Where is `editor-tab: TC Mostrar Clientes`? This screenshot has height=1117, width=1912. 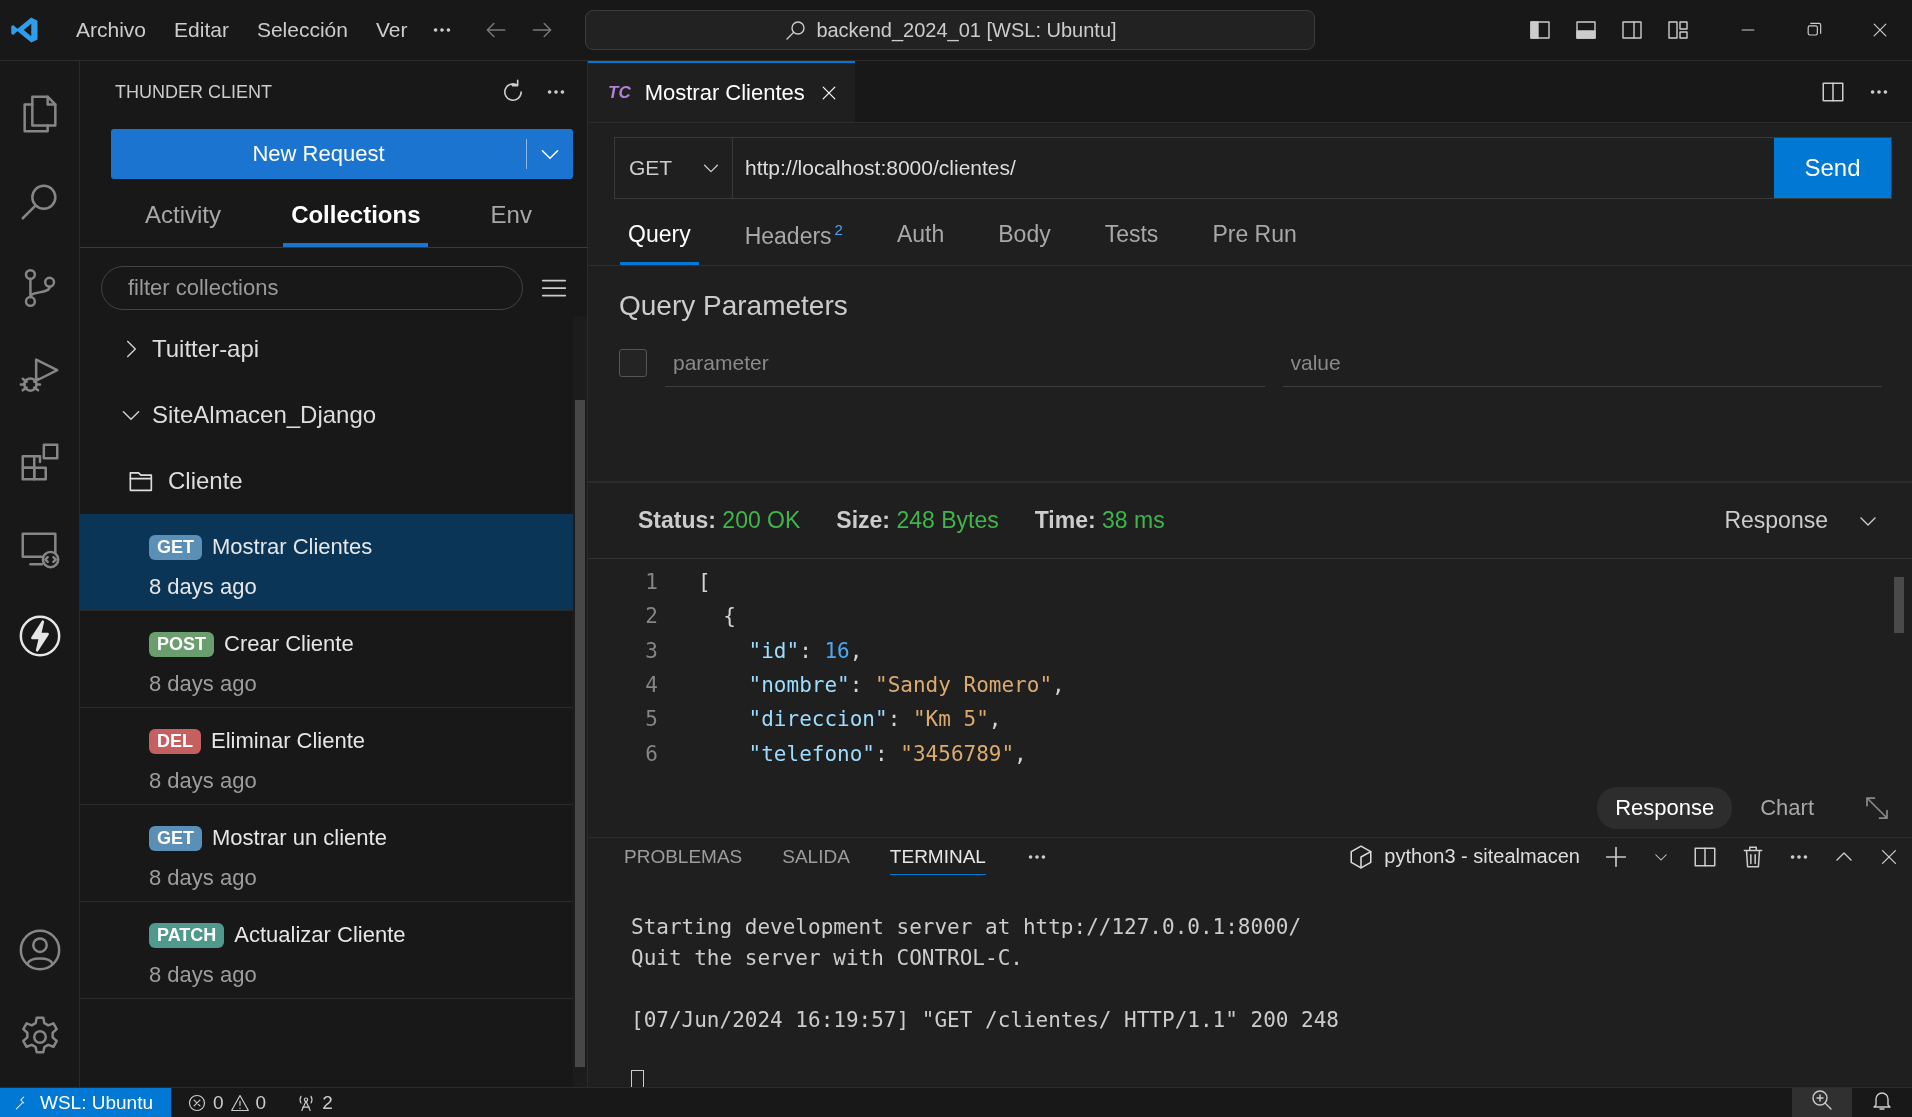
editor-tab: TC Mostrar Clientes is located at coordinates (721, 91).